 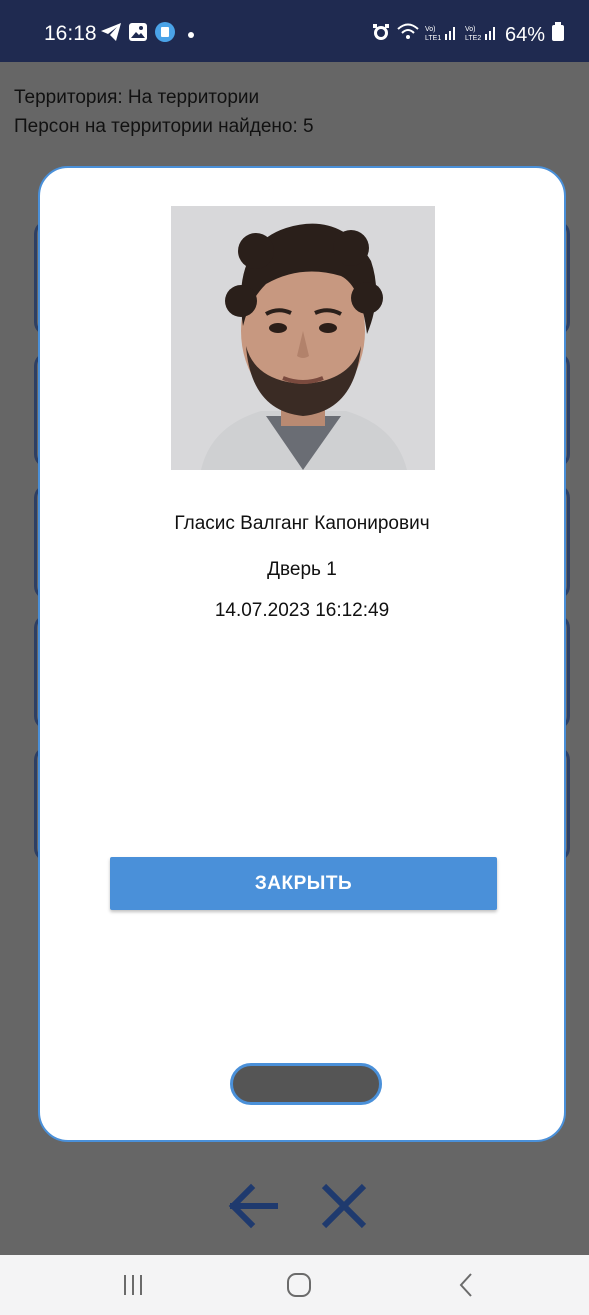 I want to click on wifi-icon, so click(x=408, y=35).